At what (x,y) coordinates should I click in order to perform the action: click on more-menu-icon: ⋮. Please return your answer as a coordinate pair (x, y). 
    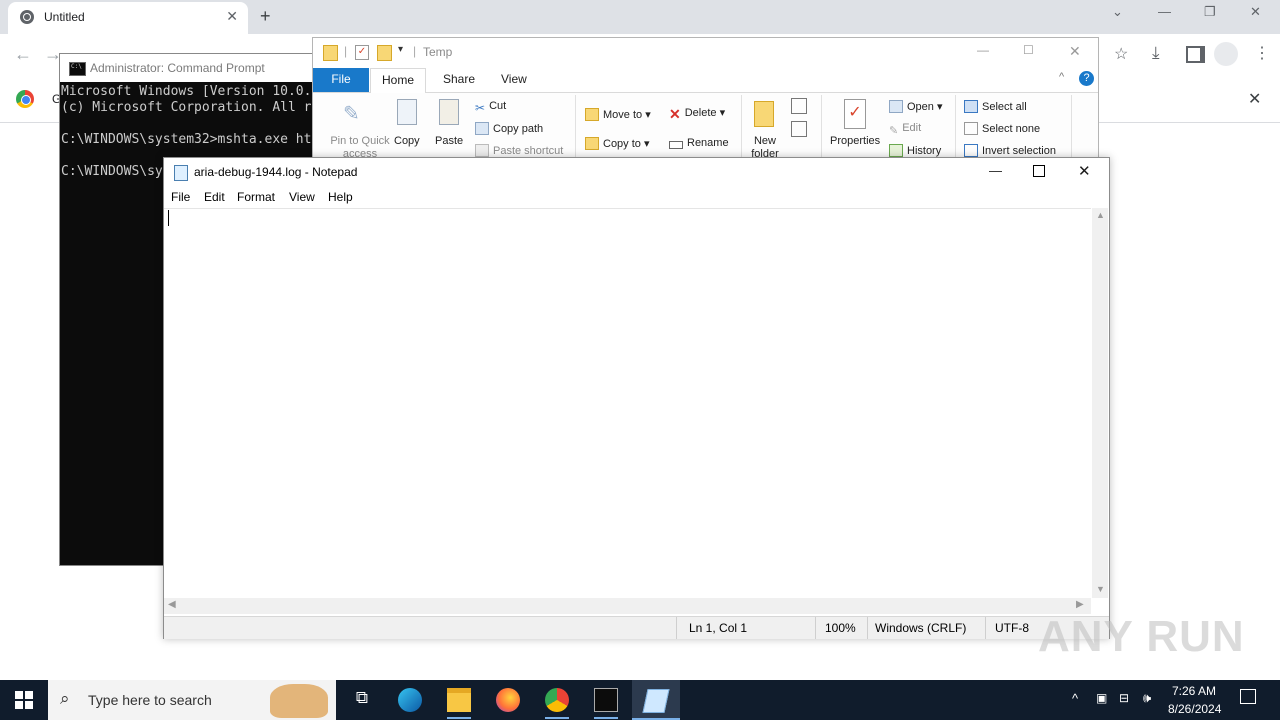
    Looking at the image, I should click on (1262, 53).